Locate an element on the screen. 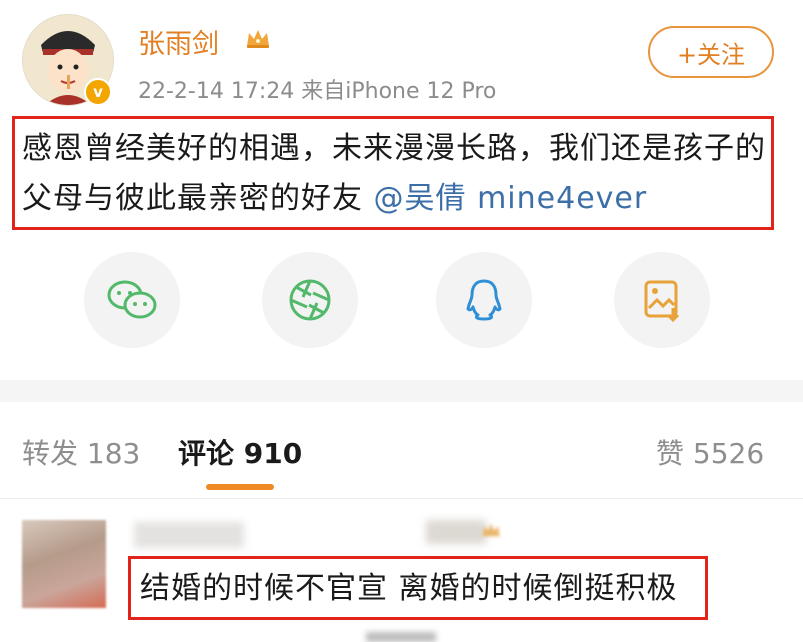 The image size is (803, 642). active-tab-indicator is located at coordinates (240, 487).